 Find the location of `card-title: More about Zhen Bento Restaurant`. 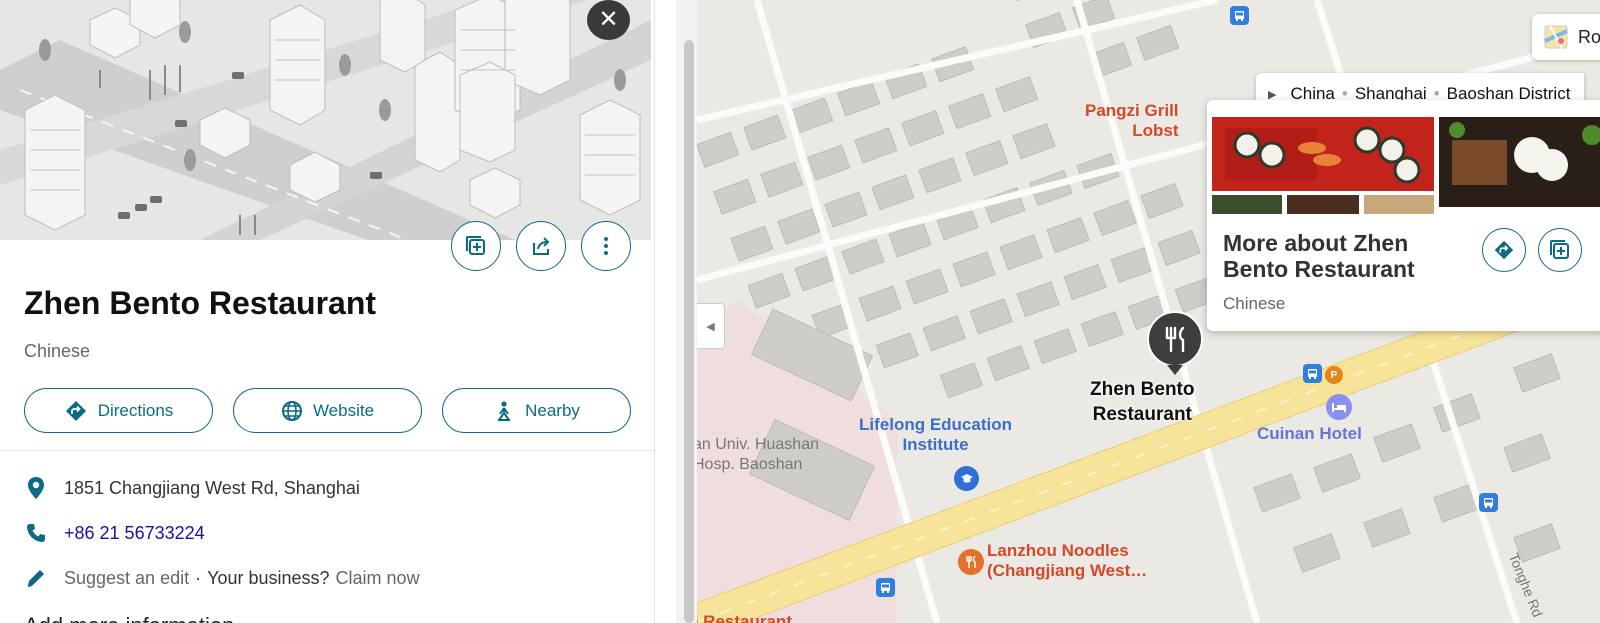

card-title: More about Zhen Bento Restaurant is located at coordinates (1348, 256).